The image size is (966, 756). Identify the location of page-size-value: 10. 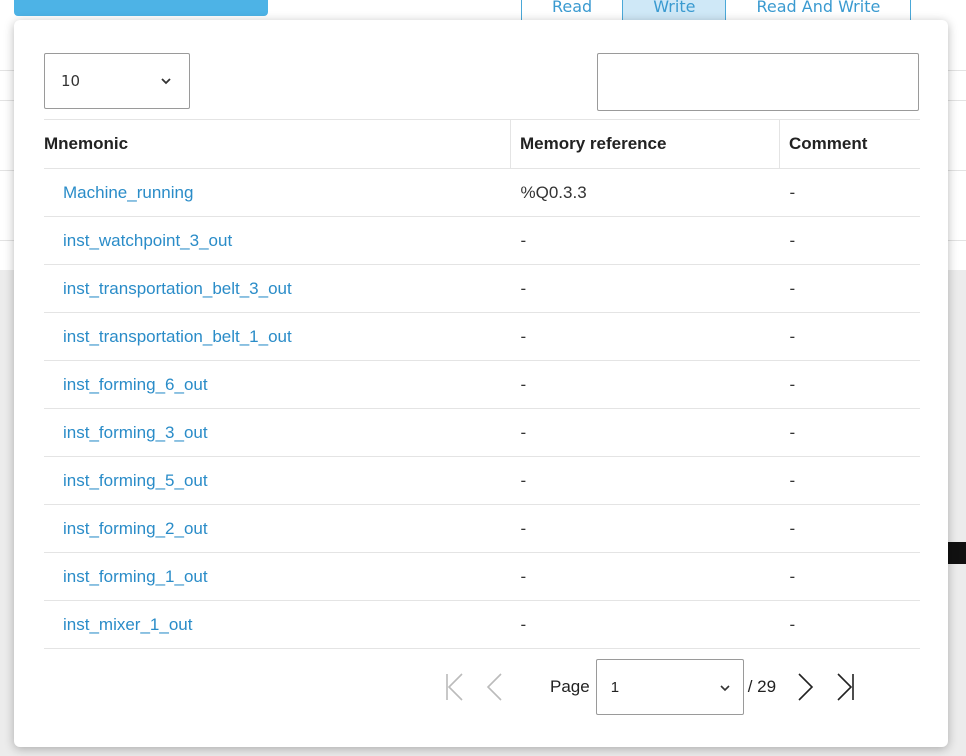
(71, 81).